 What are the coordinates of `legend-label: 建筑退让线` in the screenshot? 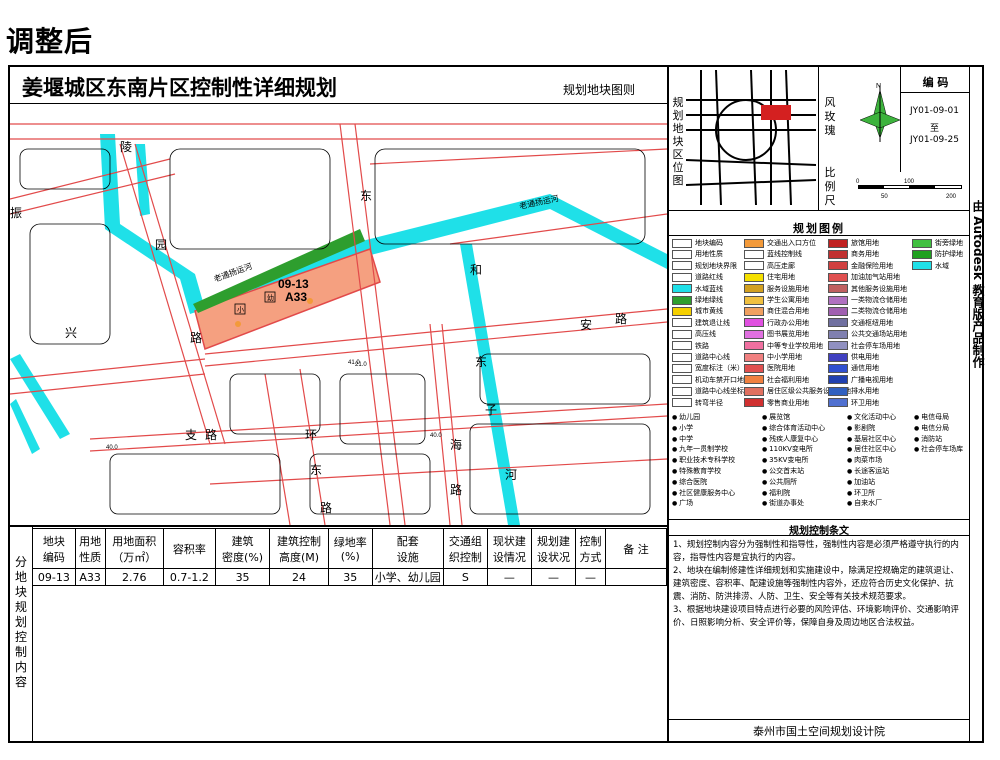 It's located at (712, 322).